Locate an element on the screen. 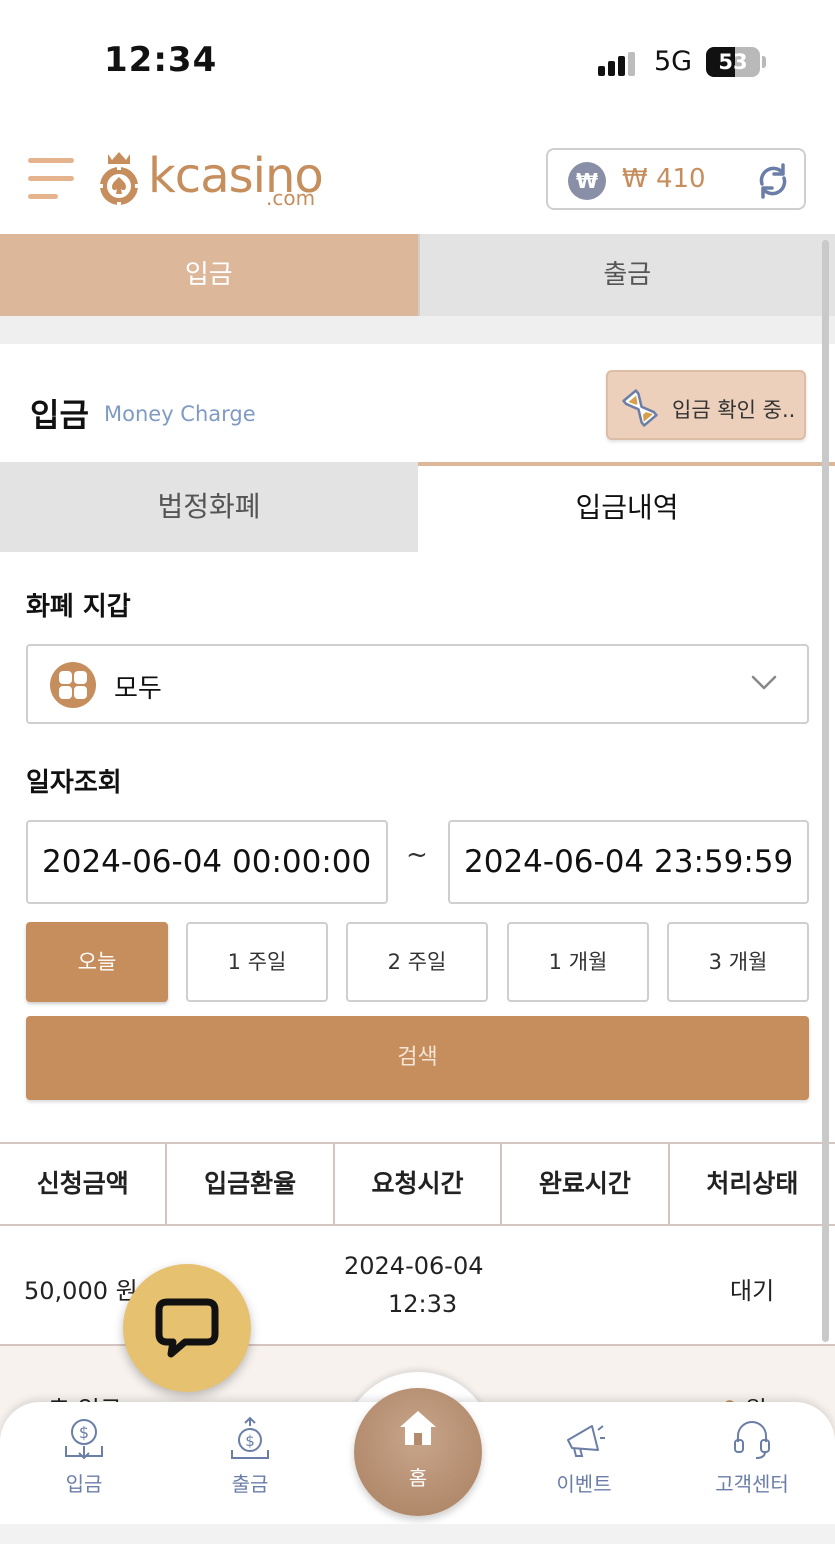 The height and width of the screenshot is (1544, 835). app-header: kcasino .com ₩ ₩ 410 is located at coordinates (417, 177).